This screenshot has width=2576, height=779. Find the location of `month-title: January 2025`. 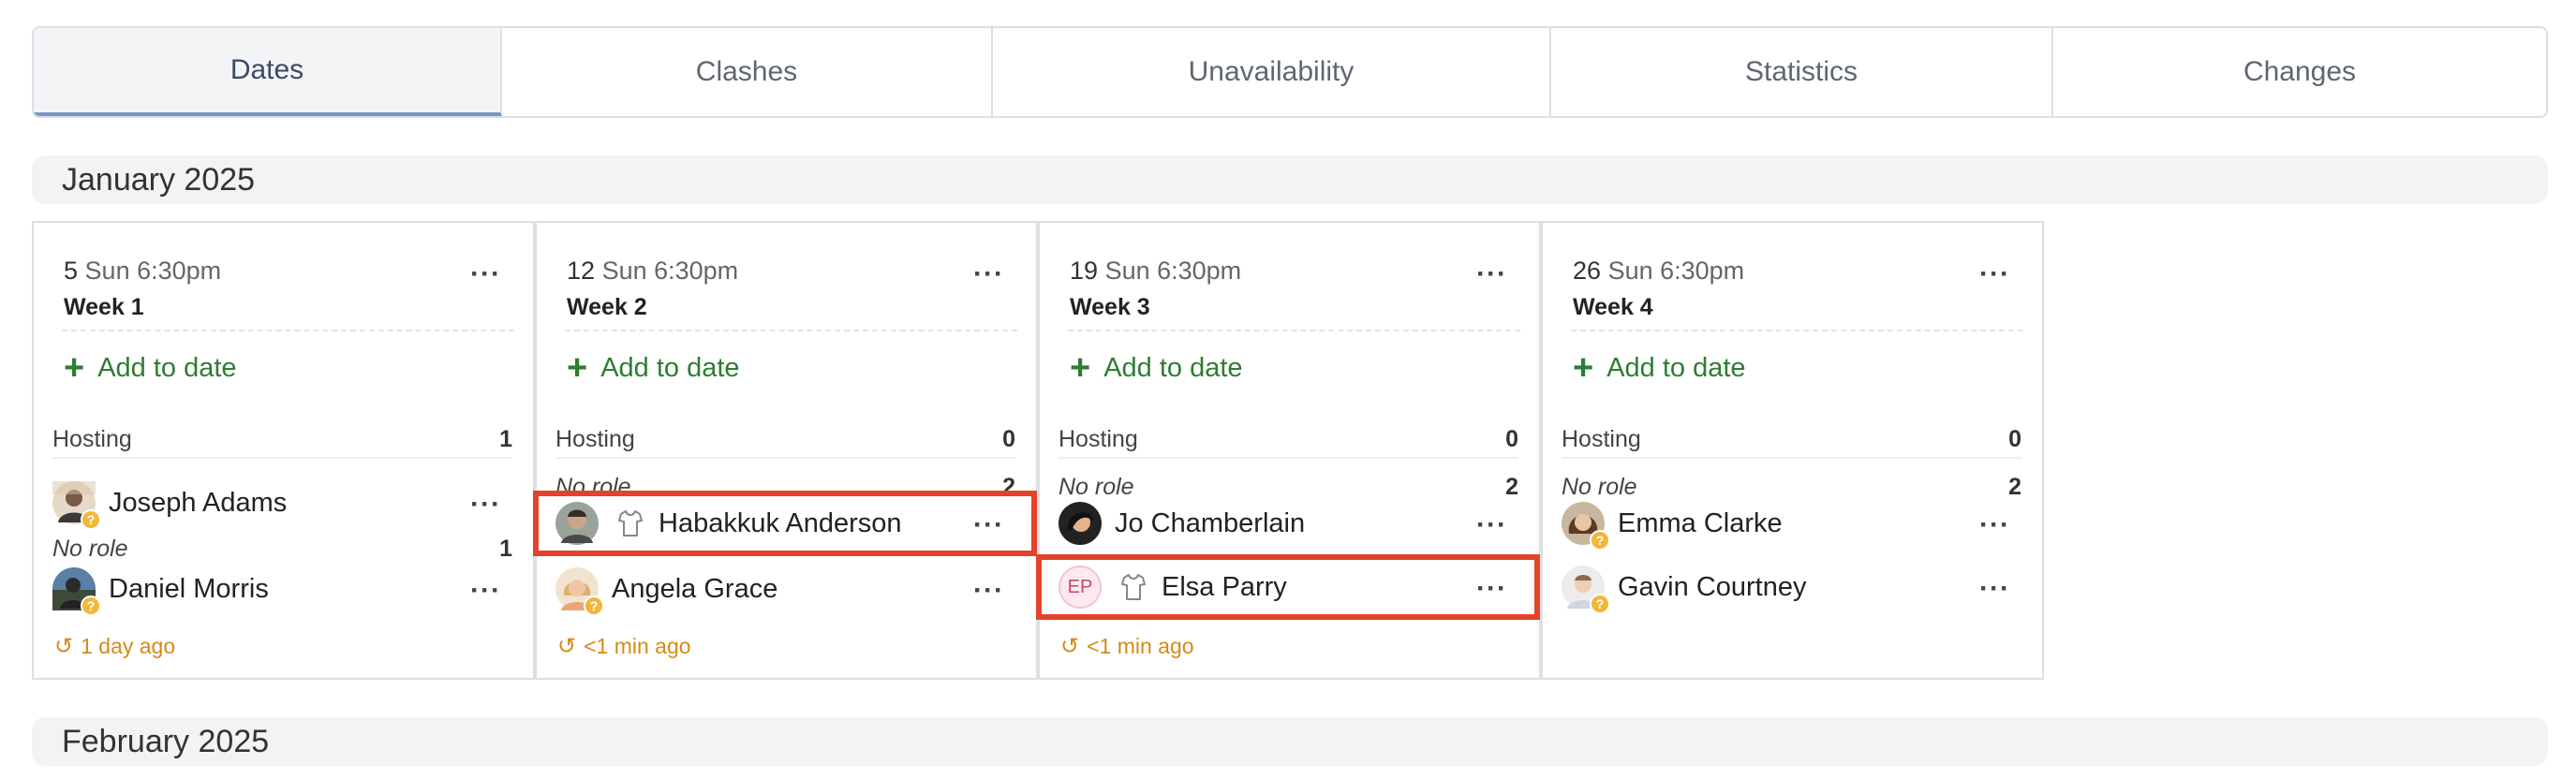

month-title: January 2025 is located at coordinates (159, 179).